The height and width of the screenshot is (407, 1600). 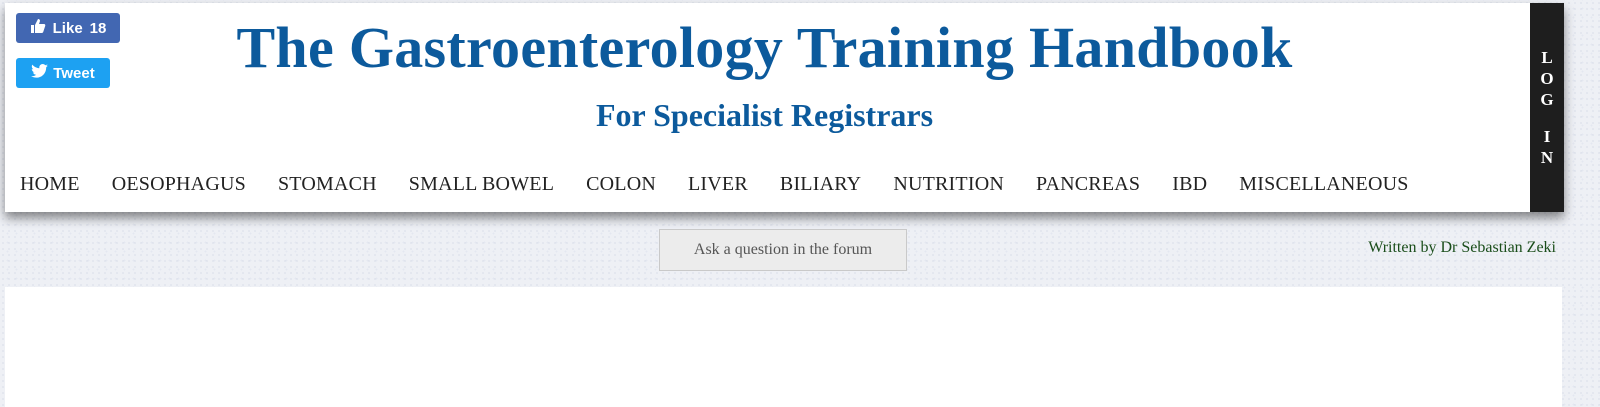 I want to click on login-letter: I, so click(x=1547, y=136).